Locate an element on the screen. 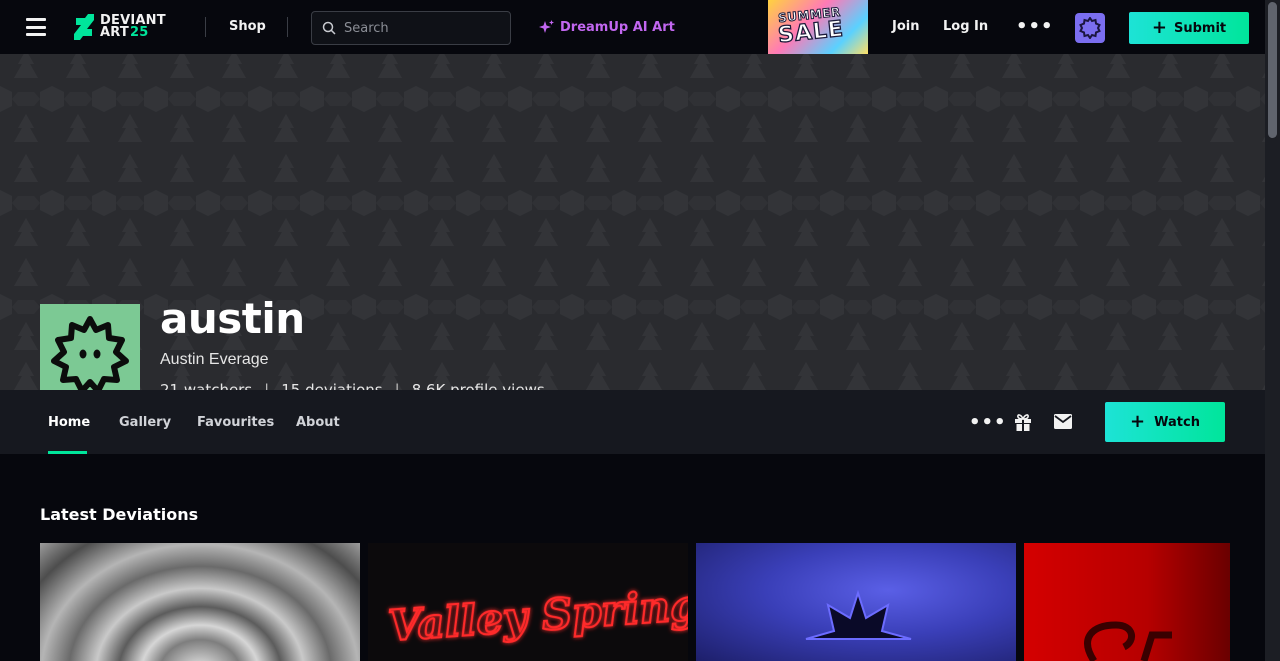 This screenshot has height=661, width=1280. promo-line2: SALE is located at coordinates (811, 32).